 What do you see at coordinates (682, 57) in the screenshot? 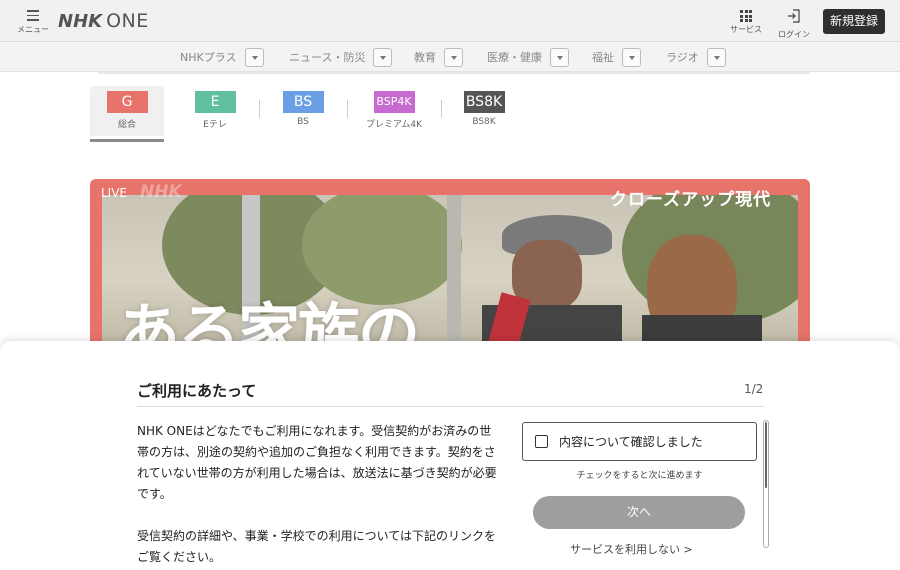
I see `category-label: ラジオ` at bounding box center [682, 57].